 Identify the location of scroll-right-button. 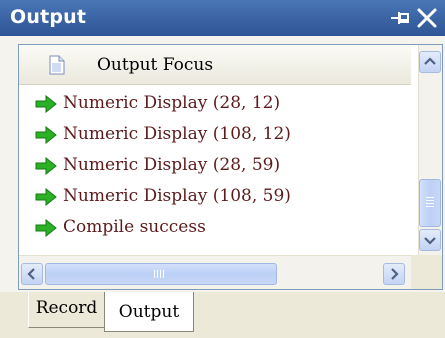
(394, 274).